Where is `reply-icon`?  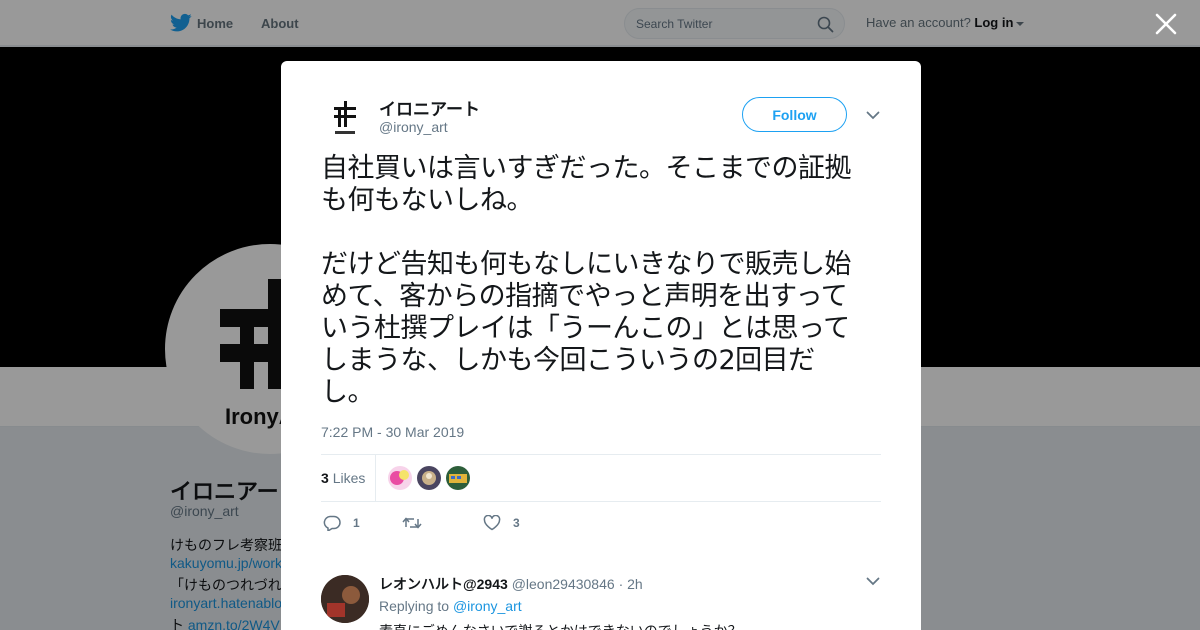 reply-icon is located at coordinates (332, 523).